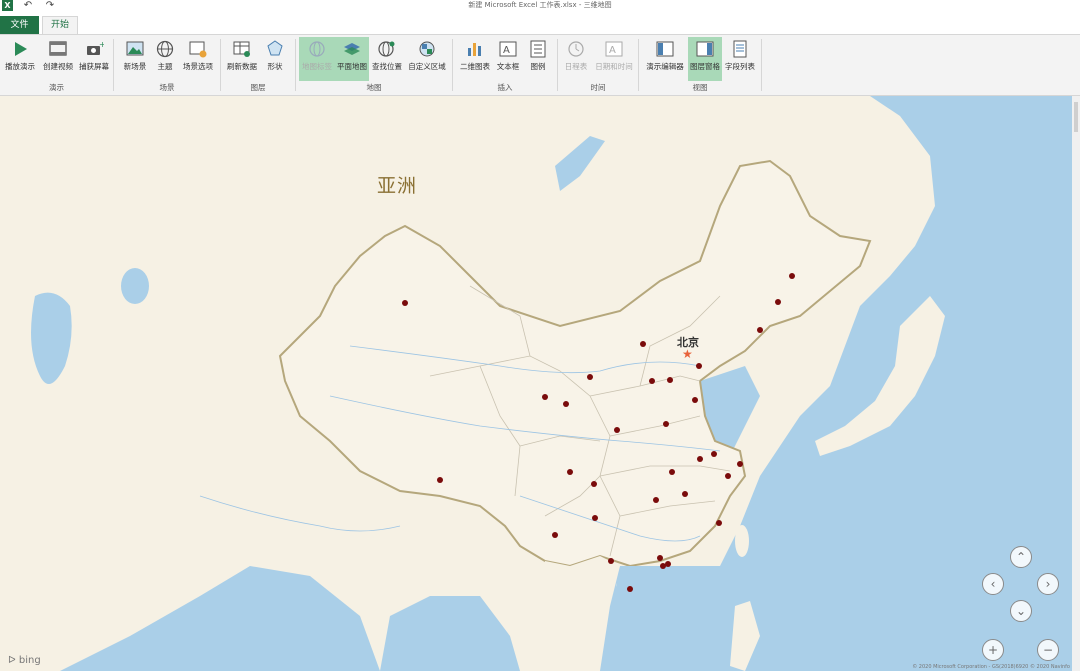  What do you see at coordinates (660, 618) in the screenshot?
I see `south-china-sea` at bounding box center [660, 618].